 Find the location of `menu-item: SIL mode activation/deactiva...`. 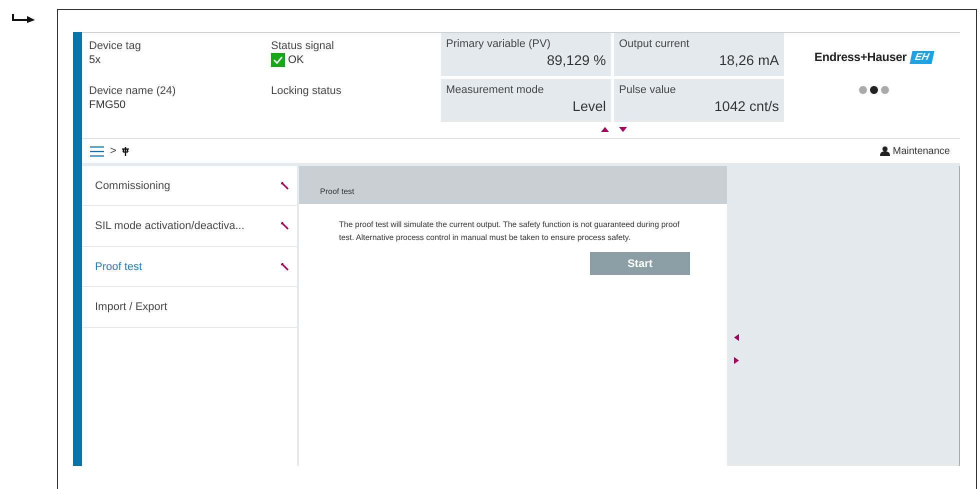

menu-item: SIL mode activation/deactiva... is located at coordinates (189, 226).